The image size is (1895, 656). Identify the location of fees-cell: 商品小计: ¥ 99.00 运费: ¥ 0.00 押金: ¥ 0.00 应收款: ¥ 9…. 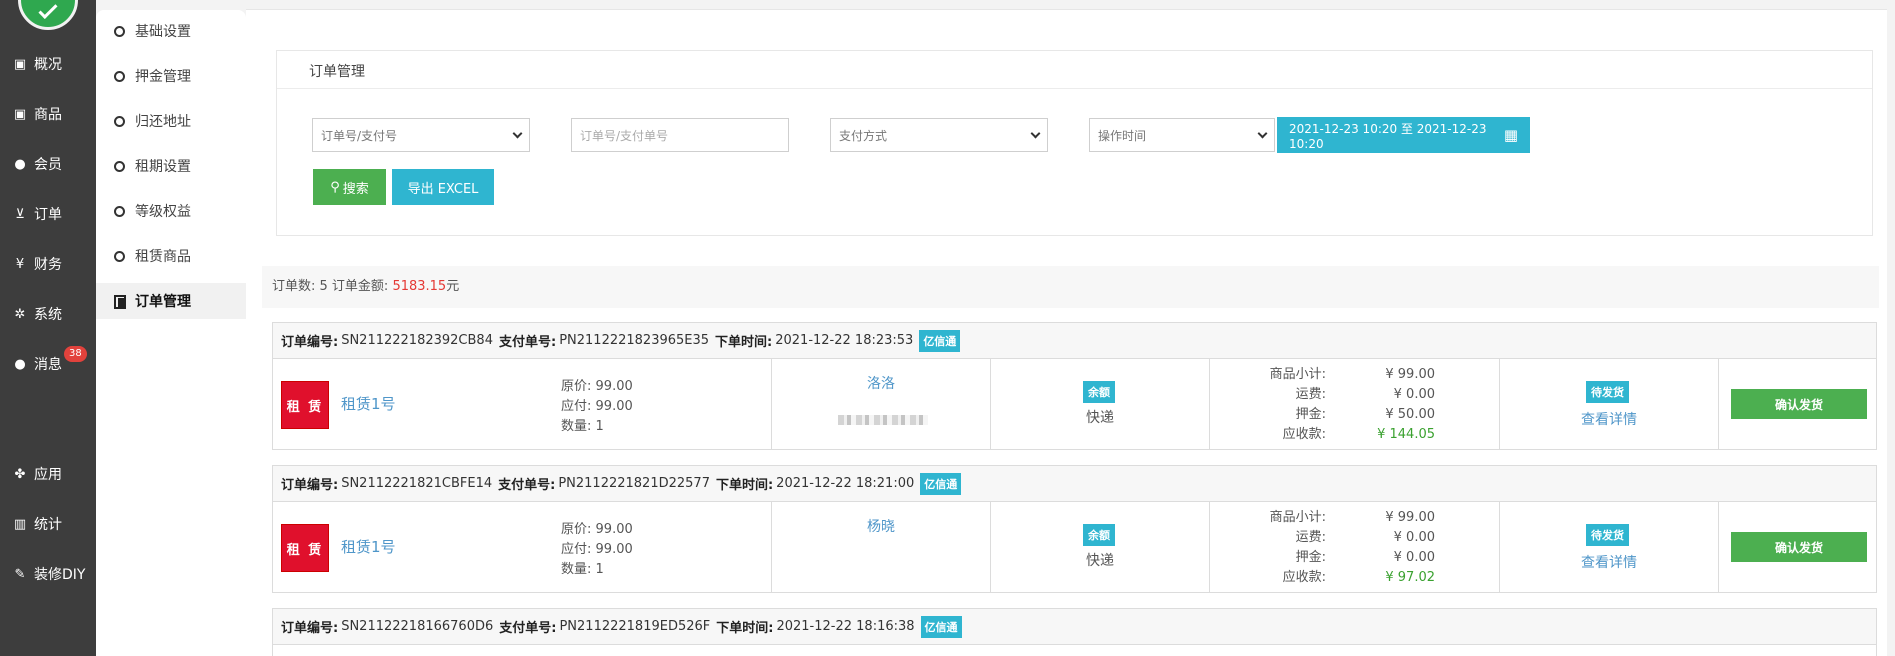
(1355, 547).